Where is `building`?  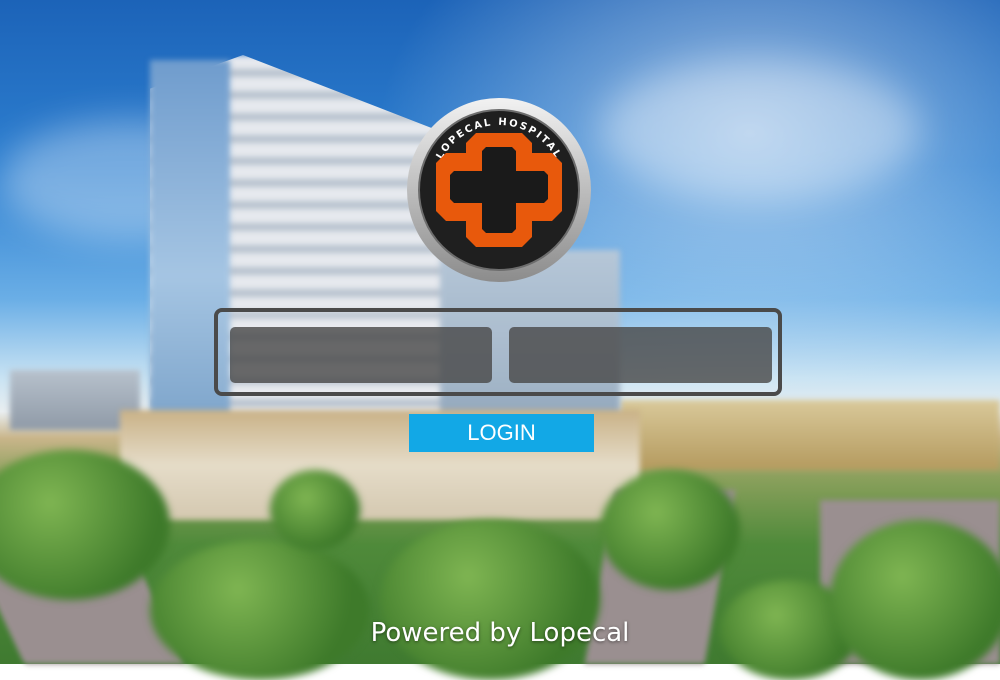
building is located at coordinates (810, 435).